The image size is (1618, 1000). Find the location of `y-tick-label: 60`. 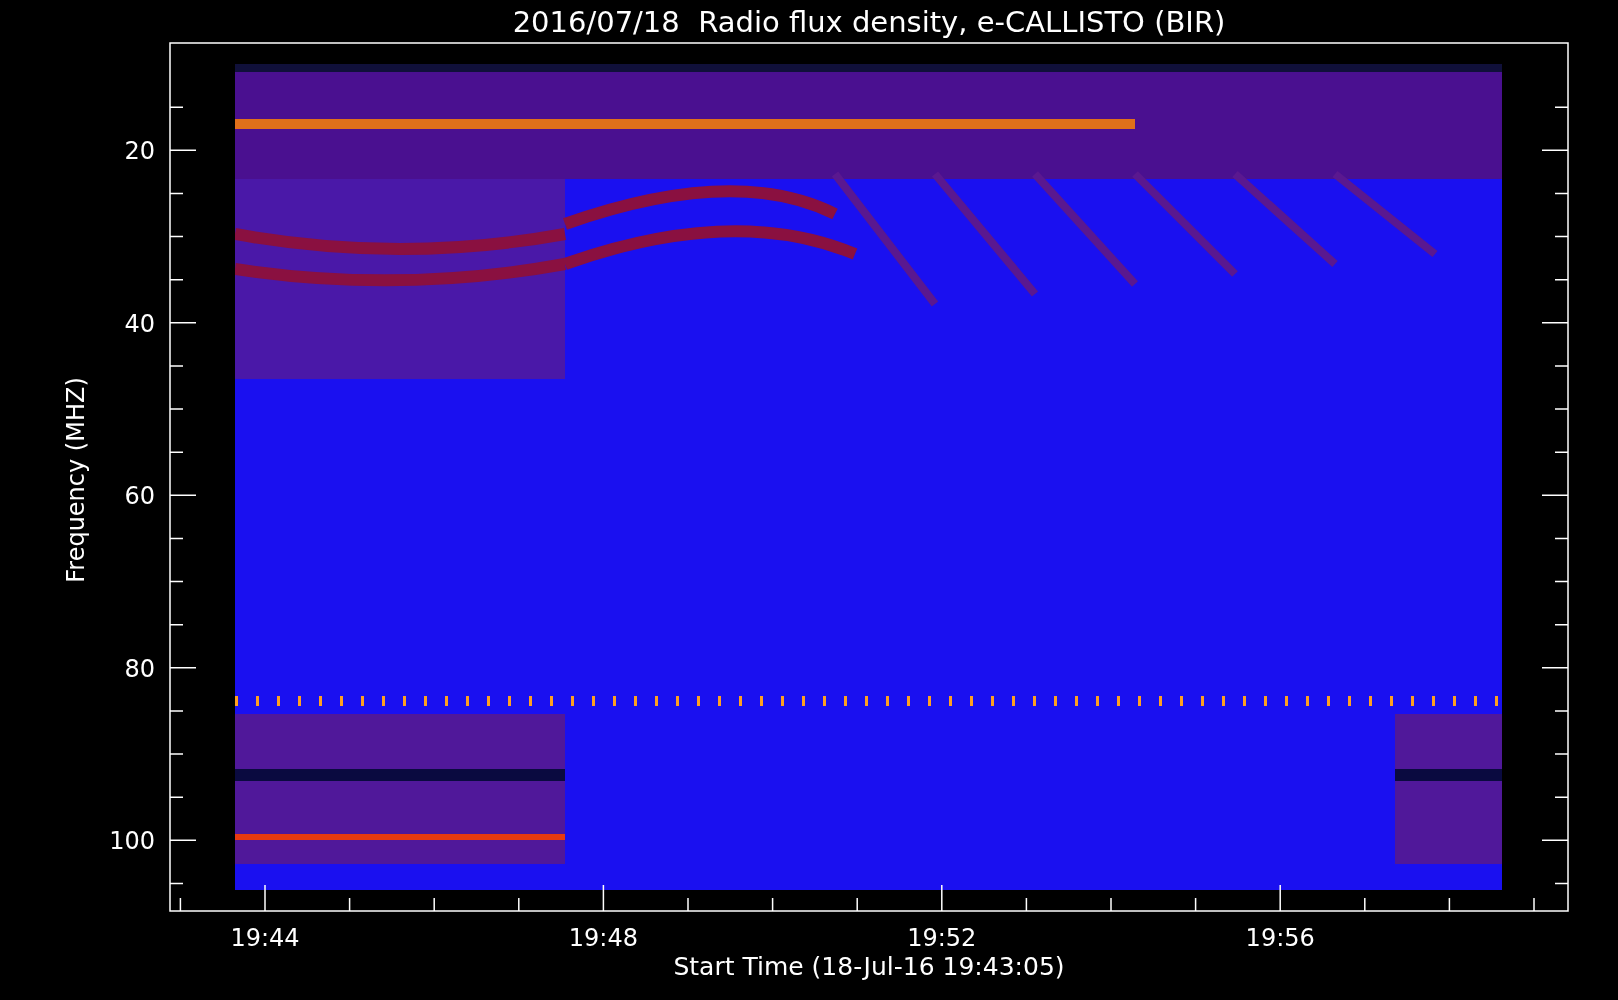

y-tick-label: 60 is located at coordinates (139, 496).